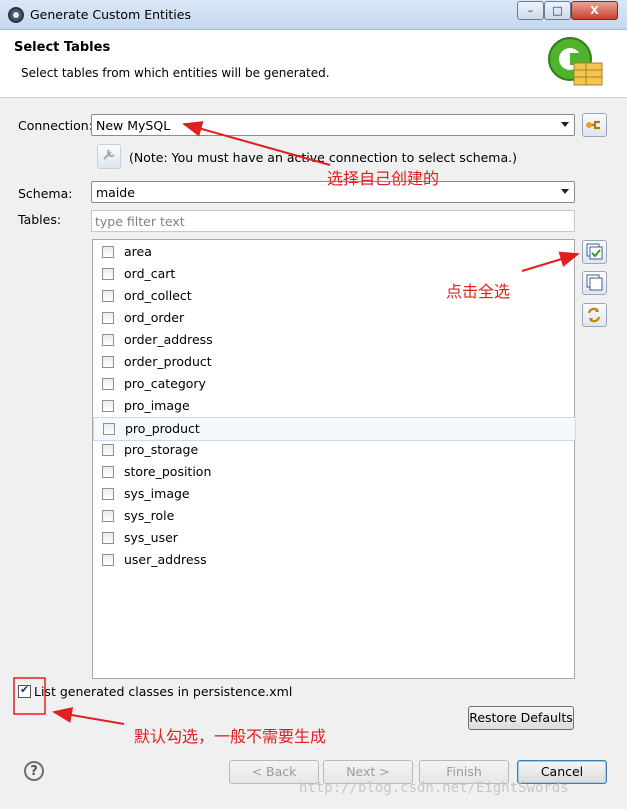 Image resolution: width=627 pixels, height=809 pixels. I want to click on annotation-connection: 选择自己创建的, so click(383, 178).